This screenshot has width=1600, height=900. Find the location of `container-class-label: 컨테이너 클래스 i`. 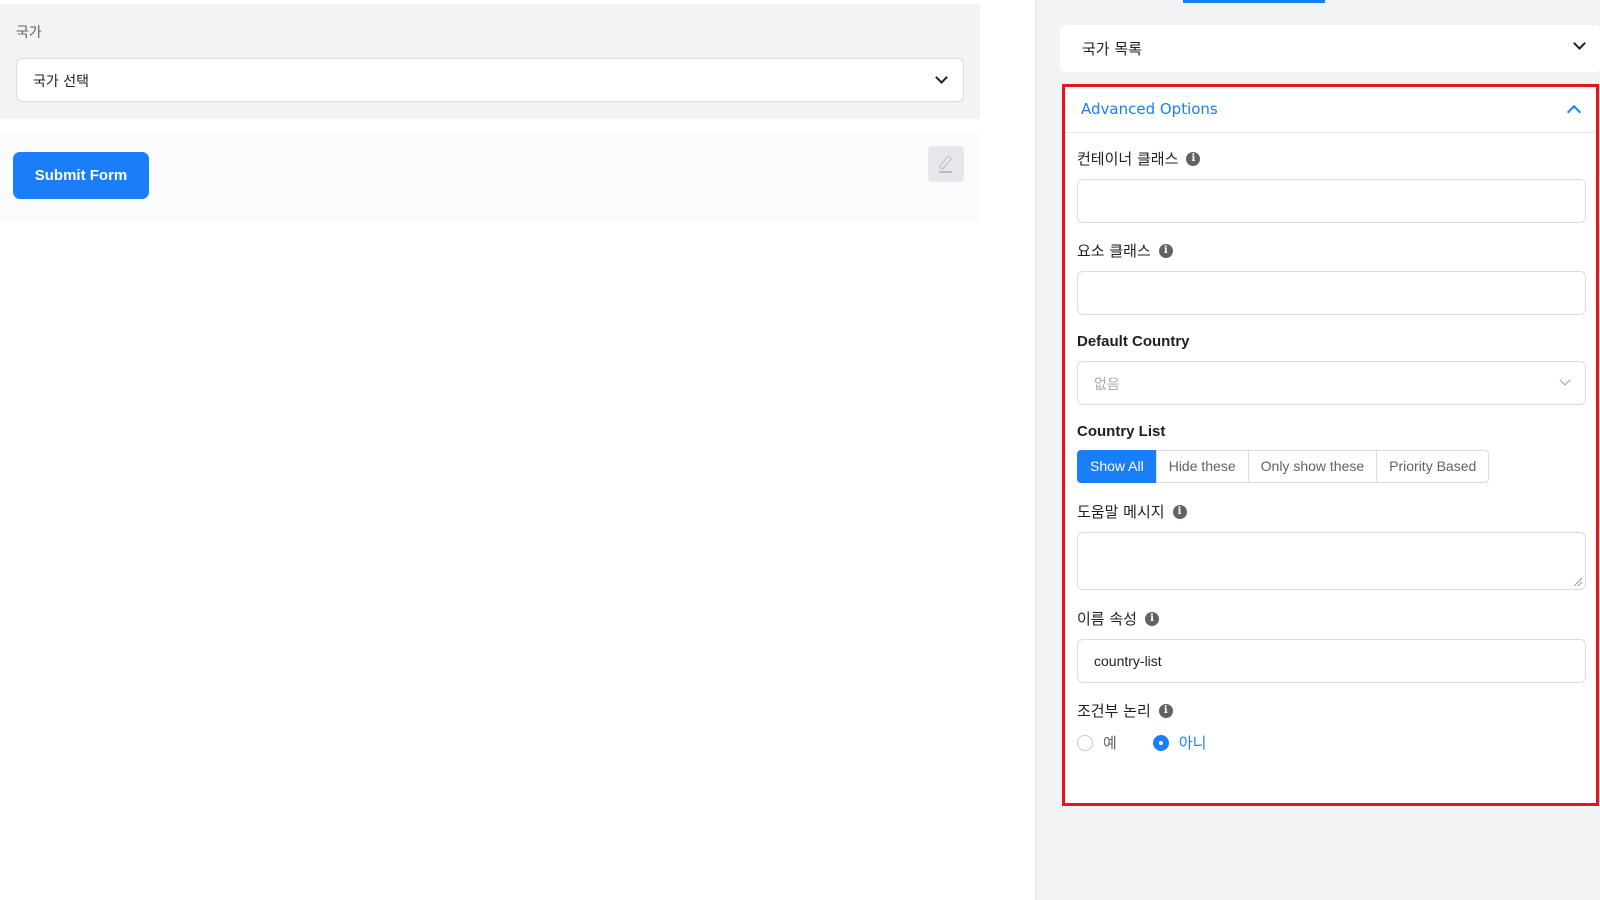

container-class-label: 컨테이너 클래스 i is located at coordinates (1139, 158).